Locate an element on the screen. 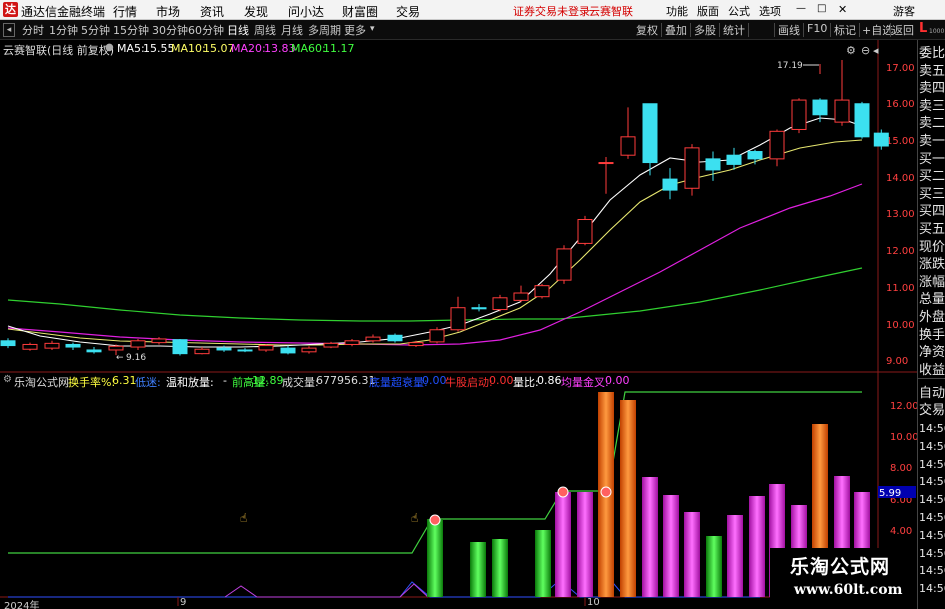  btn-blank is located at coordinates (754, 28).